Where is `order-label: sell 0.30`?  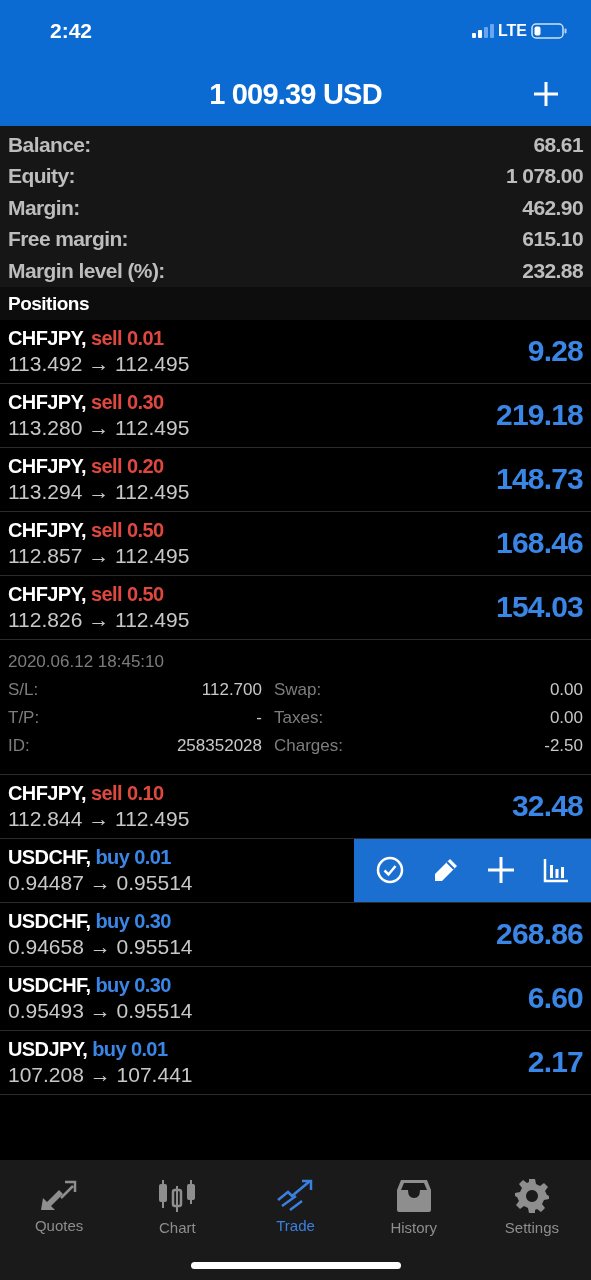
order-label: sell 0.30 is located at coordinates (127, 402).